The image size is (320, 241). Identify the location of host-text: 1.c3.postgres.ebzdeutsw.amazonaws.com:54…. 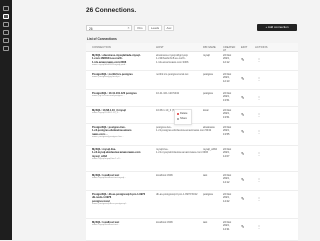
(184, 131).